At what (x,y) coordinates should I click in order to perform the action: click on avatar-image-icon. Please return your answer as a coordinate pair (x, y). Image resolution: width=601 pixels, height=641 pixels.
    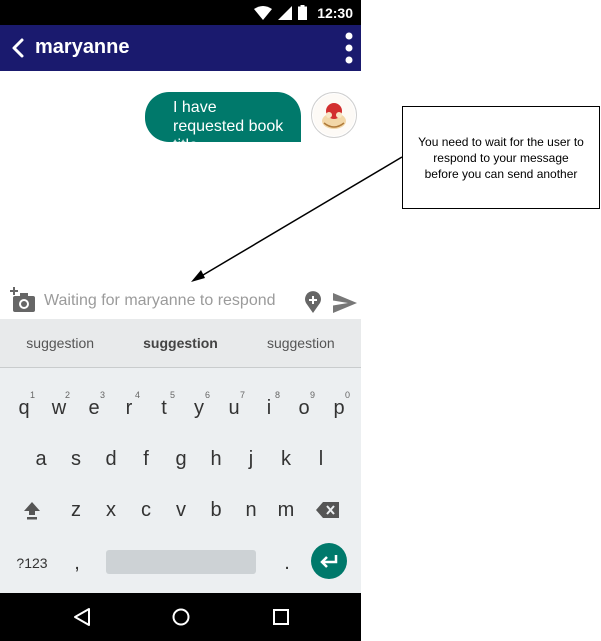
    Looking at the image, I should click on (334, 115).